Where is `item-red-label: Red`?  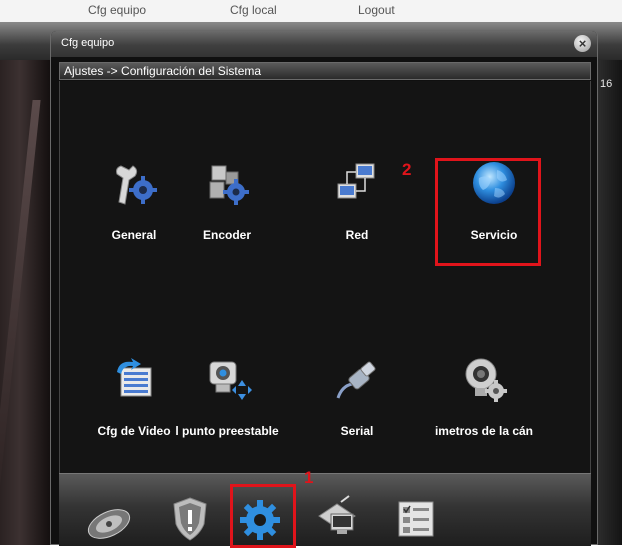
item-red-label: Red is located at coordinates (357, 235).